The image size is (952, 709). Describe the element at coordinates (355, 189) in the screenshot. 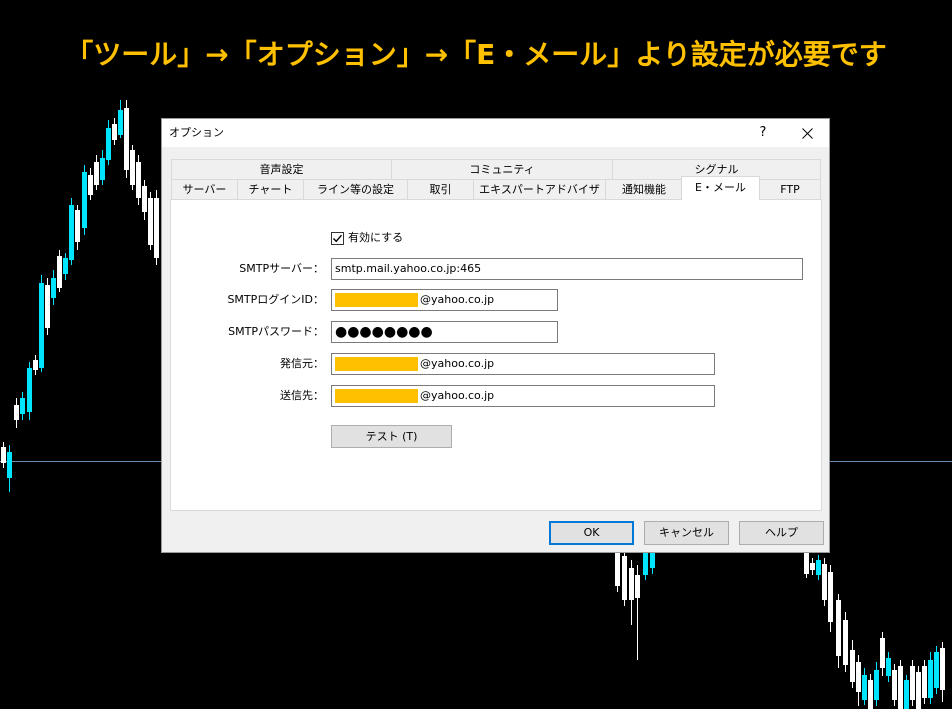

I see `tab-line-settings: ライン等の設定` at that location.